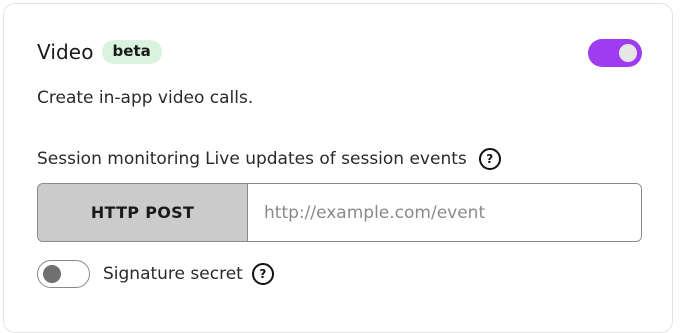 This screenshot has height=333, width=681. What do you see at coordinates (119, 159) in the screenshot?
I see `session-monitoring-label: Session monitoring` at bounding box center [119, 159].